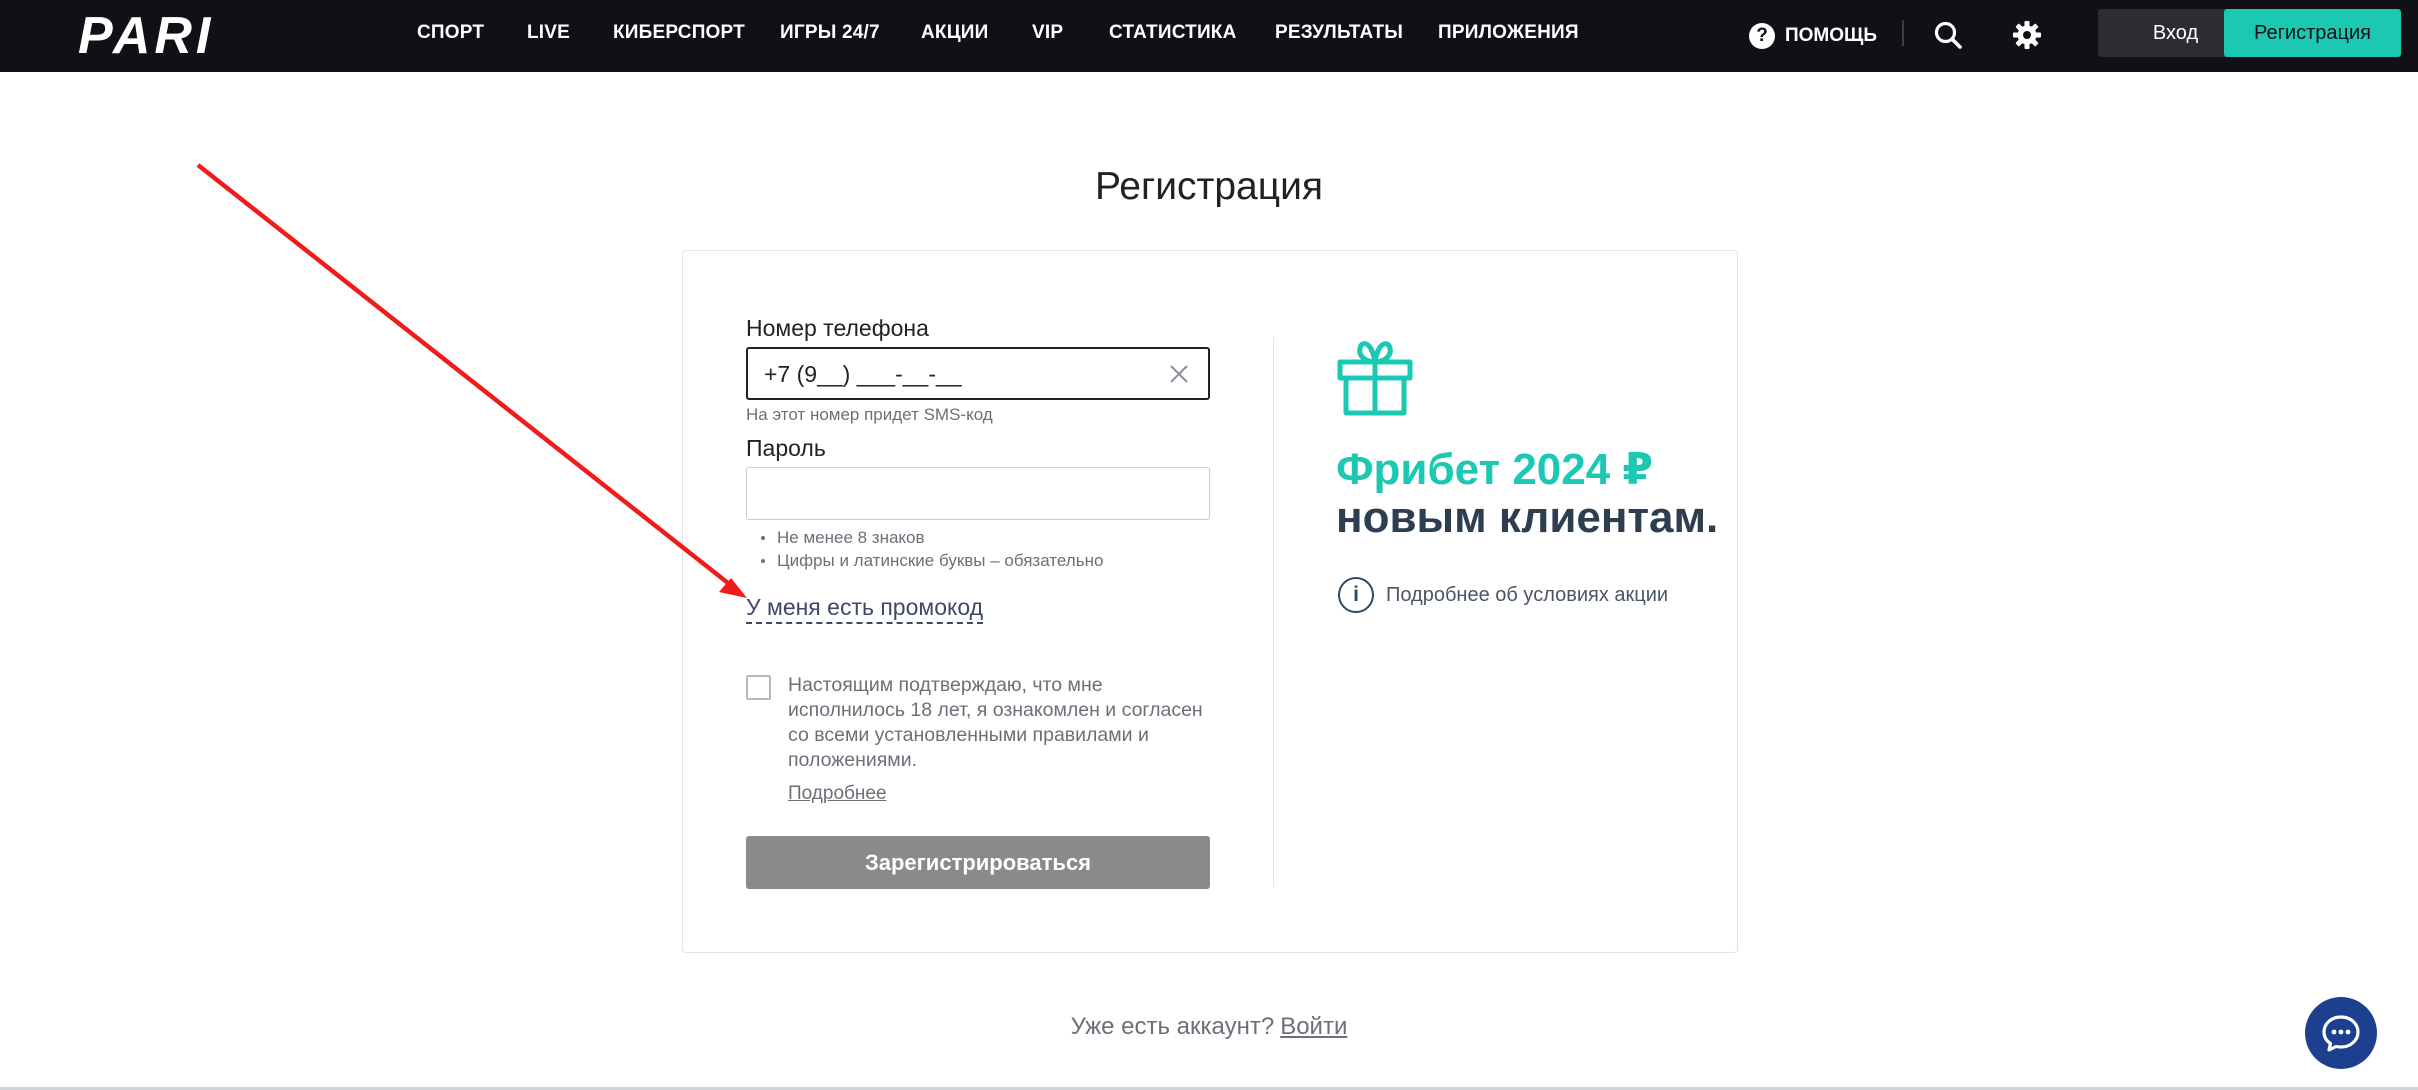  Describe the element at coordinates (837, 794) in the screenshot. I see `consent-details-link: Подробнее` at that location.